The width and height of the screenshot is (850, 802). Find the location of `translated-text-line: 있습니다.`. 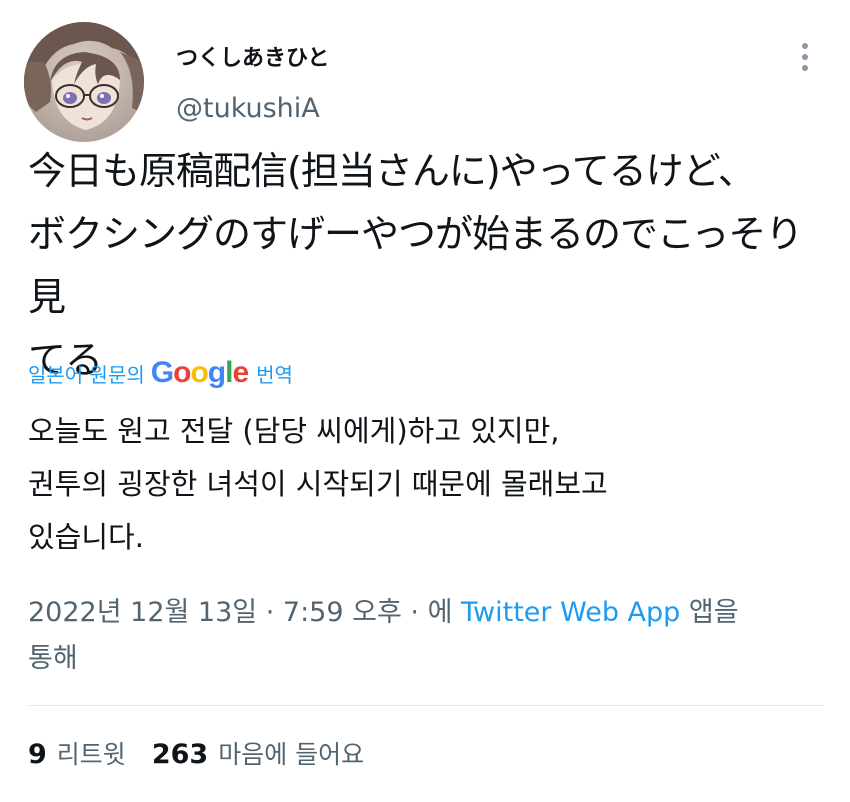

translated-text-line: 있습니다. is located at coordinates (86, 537).